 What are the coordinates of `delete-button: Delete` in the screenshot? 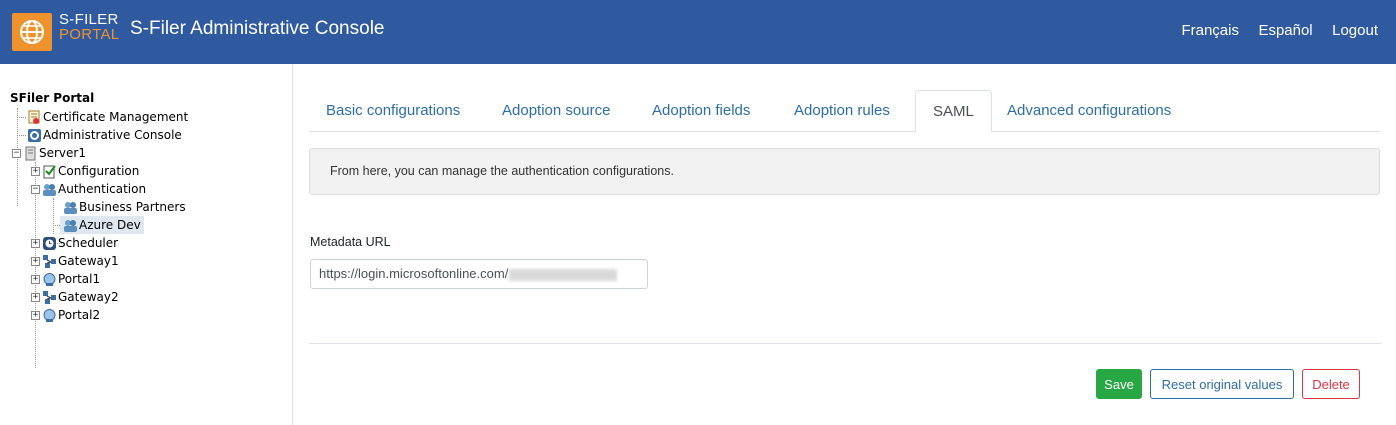 It's located at (1331, 384).